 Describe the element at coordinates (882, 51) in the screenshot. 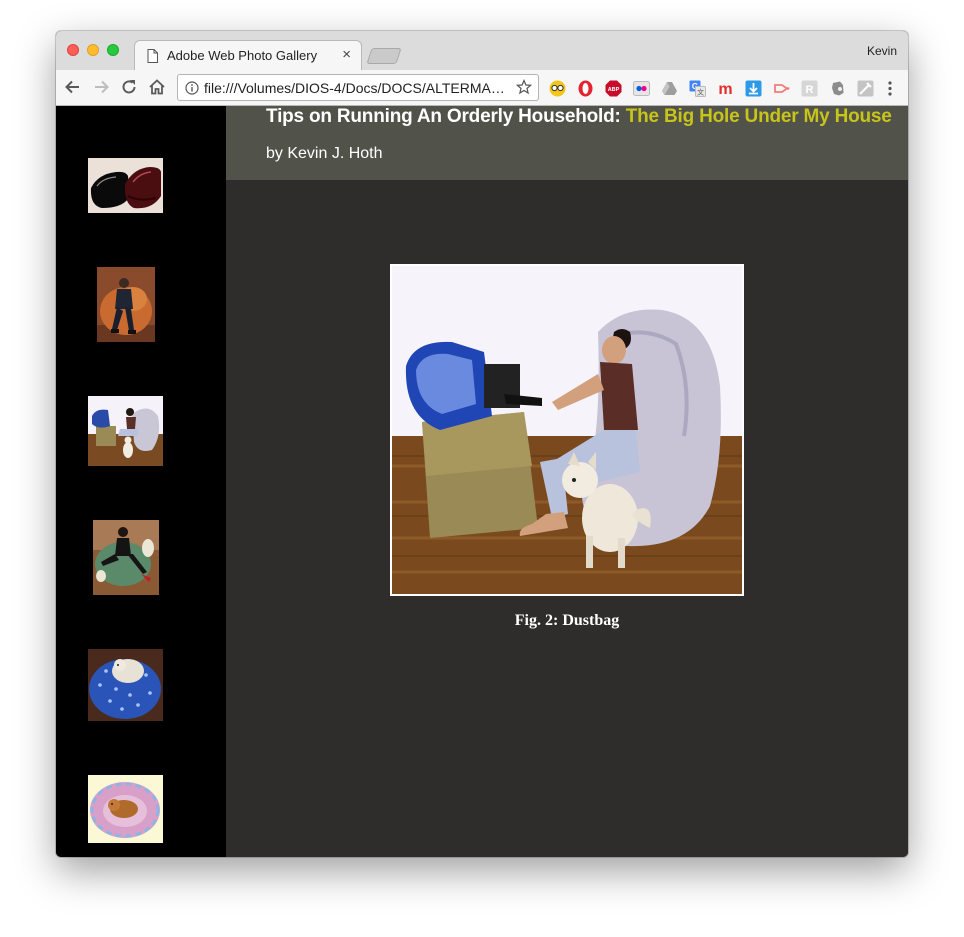

I see `profile-name: Kevin` at that location.